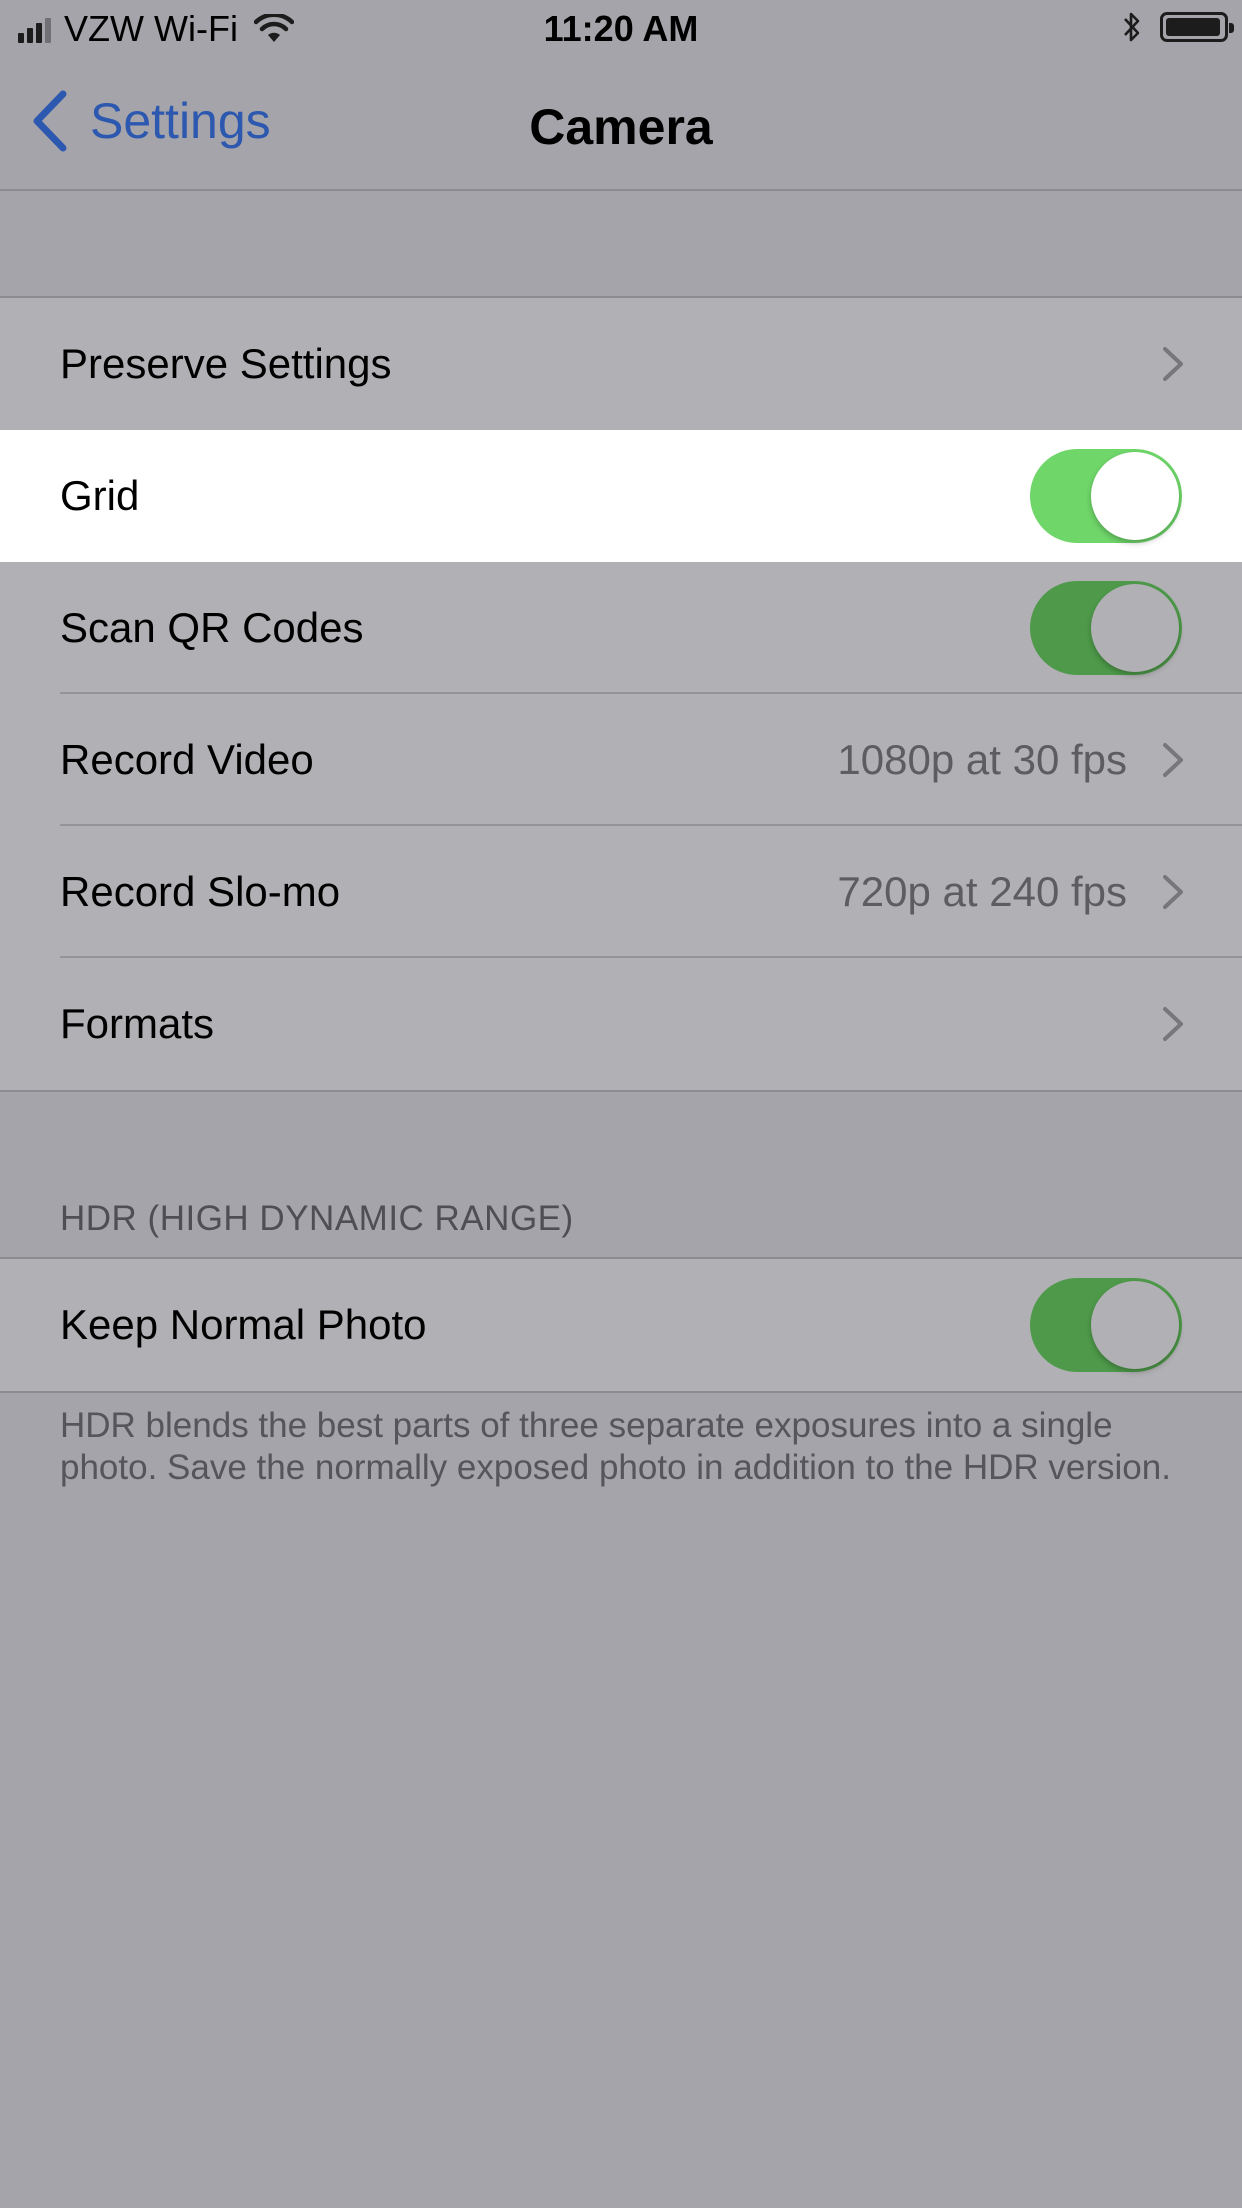 Image resolution: width=1242 pixels, height=2208 pixels. Describe the element at coordinates (621, 760) in the screenshot. I see `record-video-row: Record Video 1080p at 30 fps` at that location.